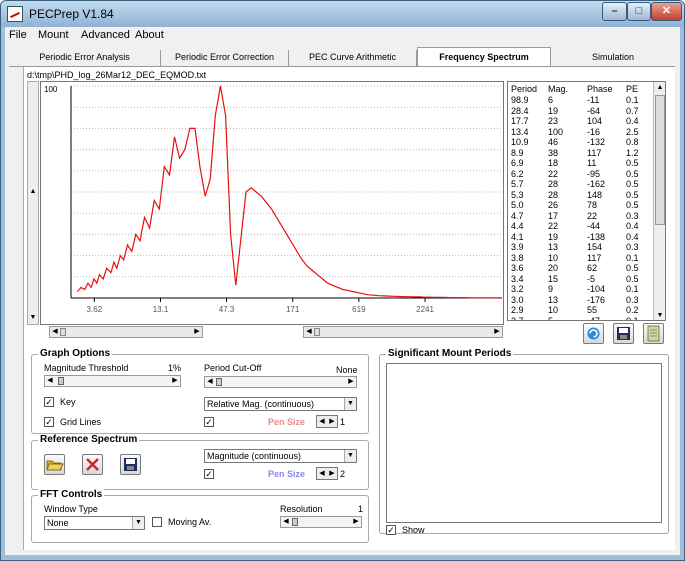 The width and height of the screenshot is (685, 561). What do you see at coordinates (321, 522) in the screenshot?
I see `resolution-slider: ◀ ▶` at bounding box center [321, 522].